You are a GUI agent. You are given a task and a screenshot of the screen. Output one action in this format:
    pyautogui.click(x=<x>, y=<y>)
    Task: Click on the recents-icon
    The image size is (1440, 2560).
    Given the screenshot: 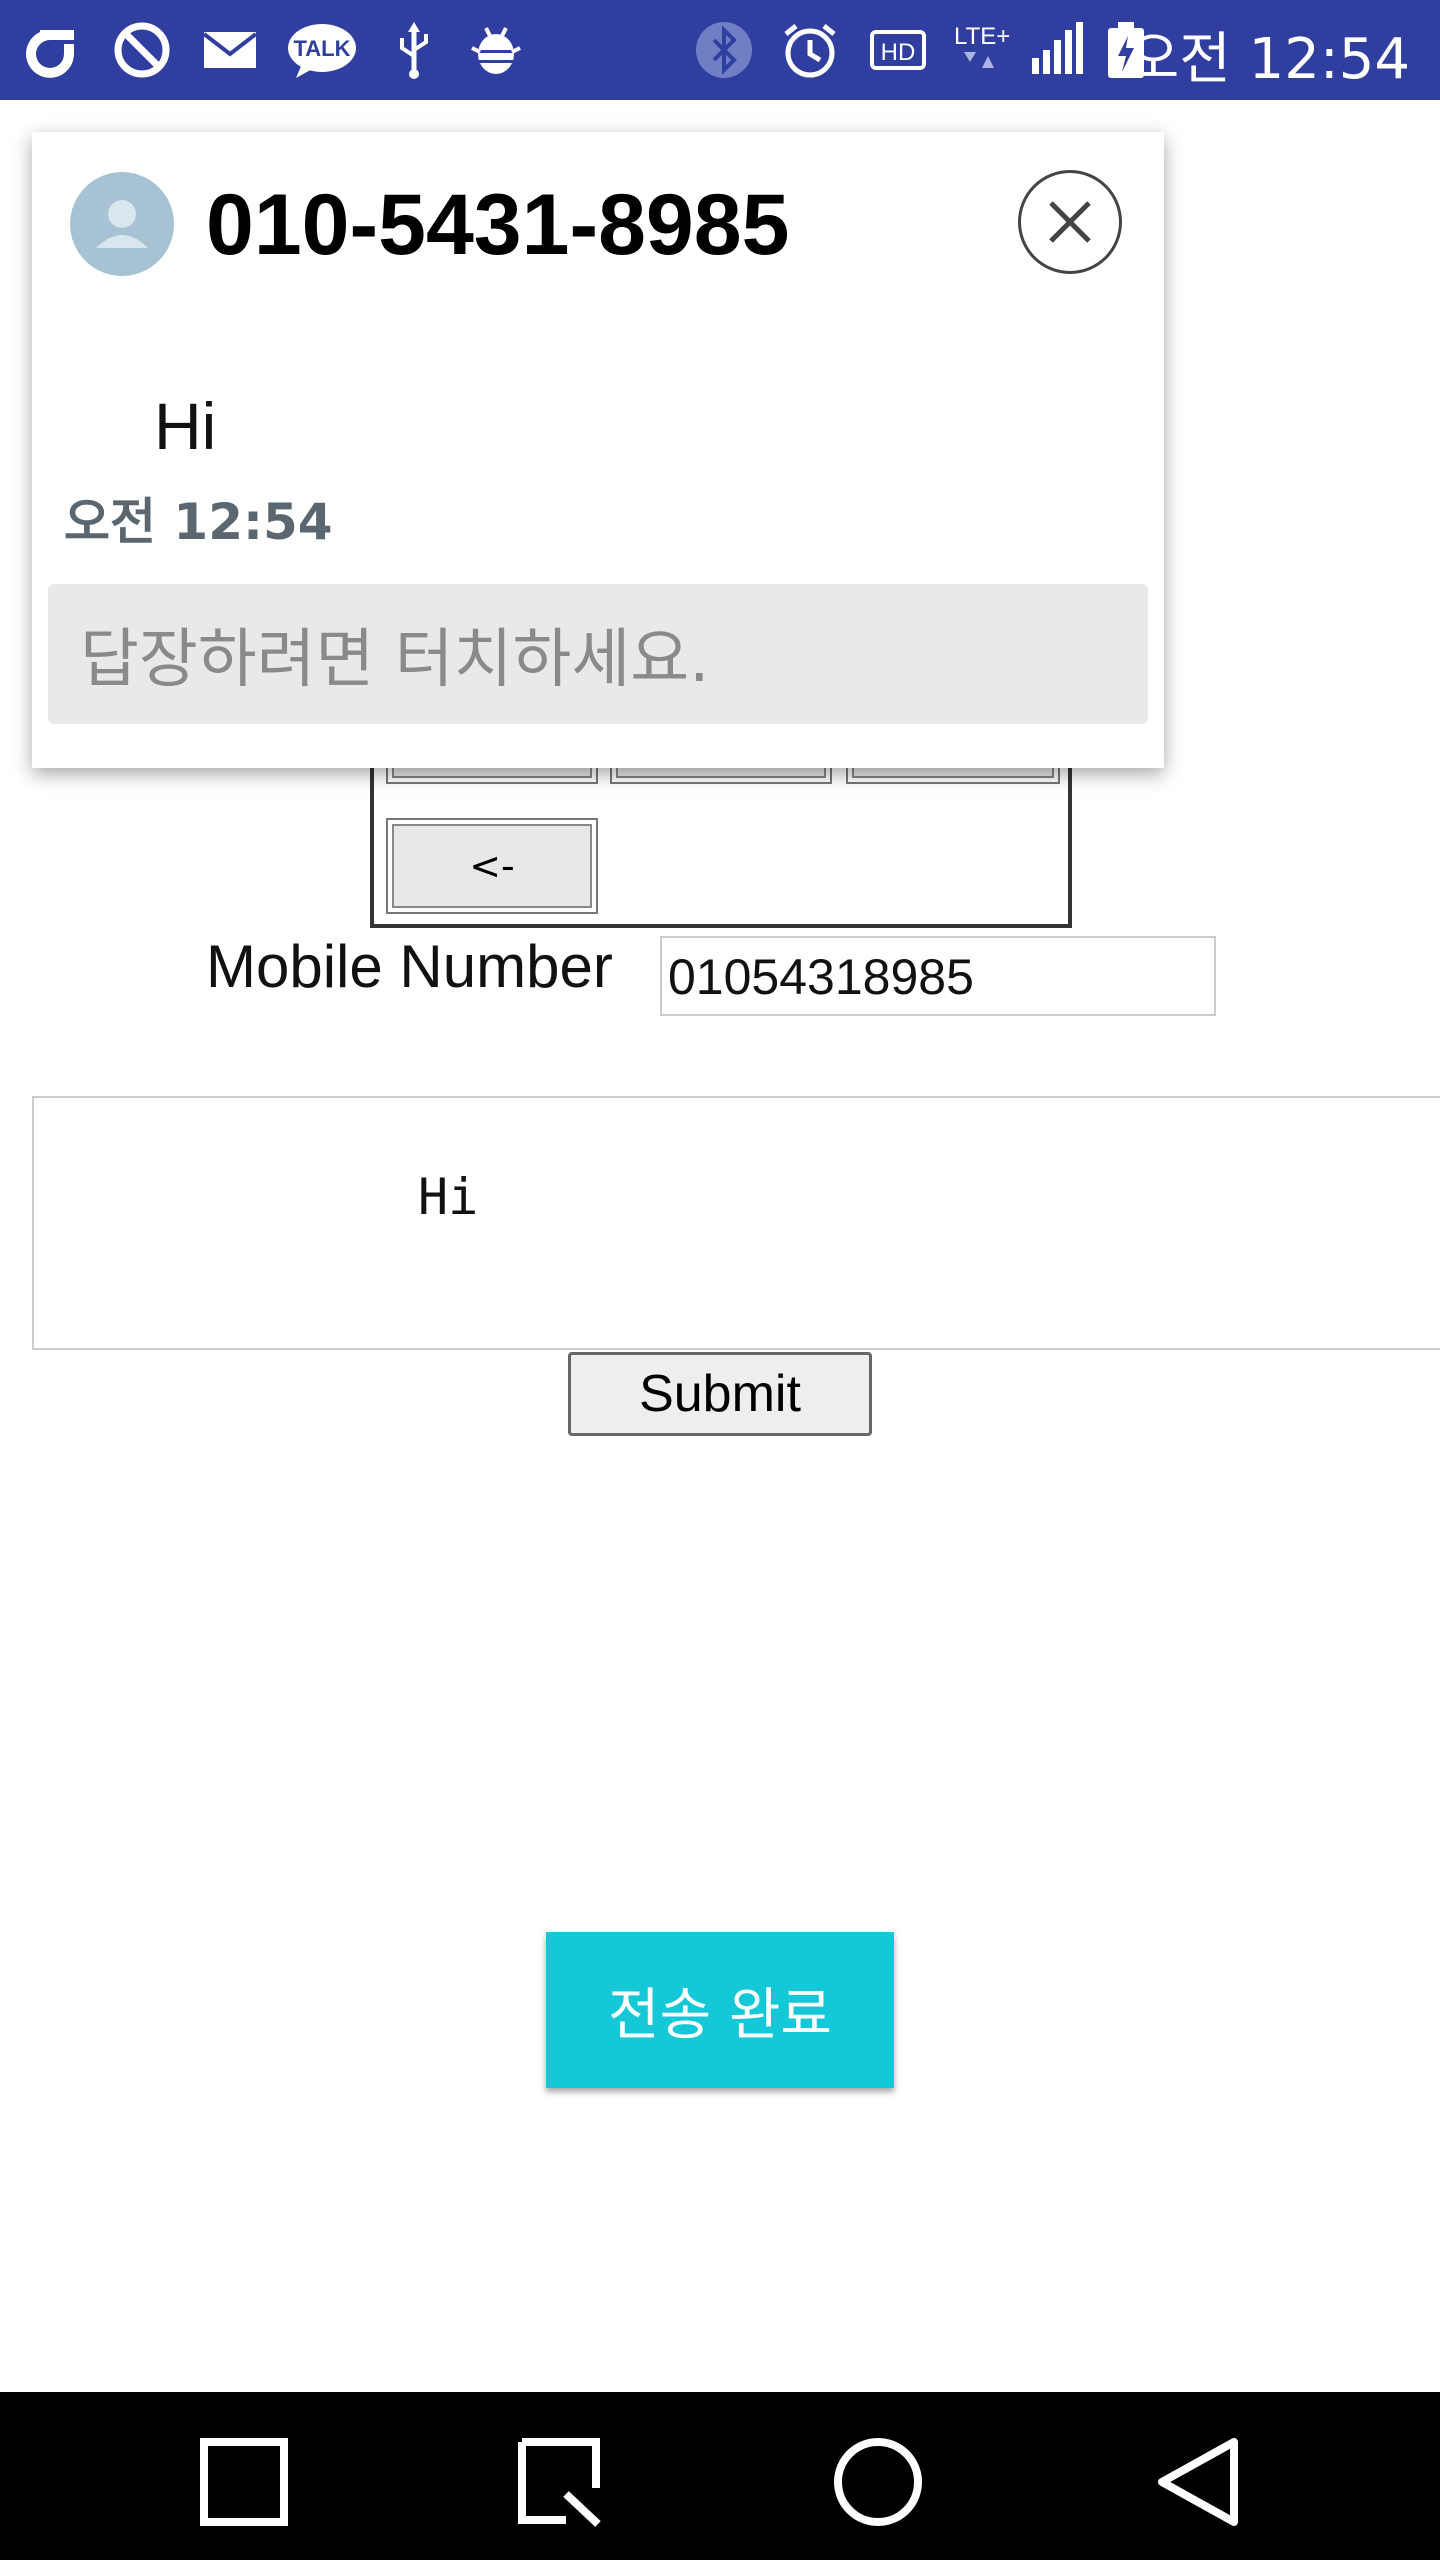 What is the action you would take?
    pyautogui.click(x=244, y=2482)
    